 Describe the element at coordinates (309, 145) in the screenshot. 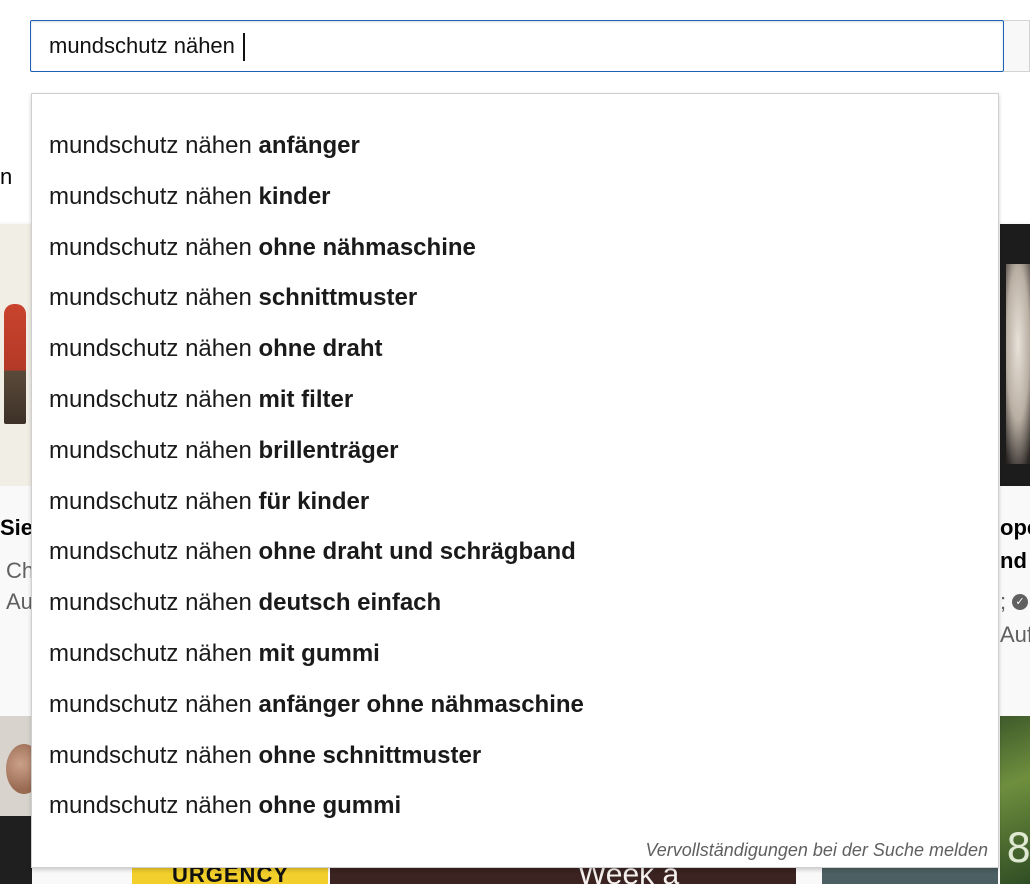

I see `suggestion-completion: anfänger` at that location.